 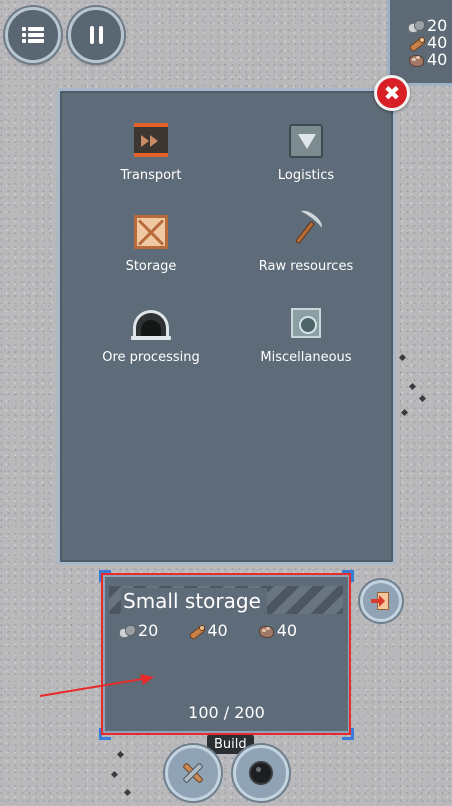 What do you see at coordinates (151, 323) in the screenshot?
I see `ore-processing-icon` at bounding box center [151, 323].